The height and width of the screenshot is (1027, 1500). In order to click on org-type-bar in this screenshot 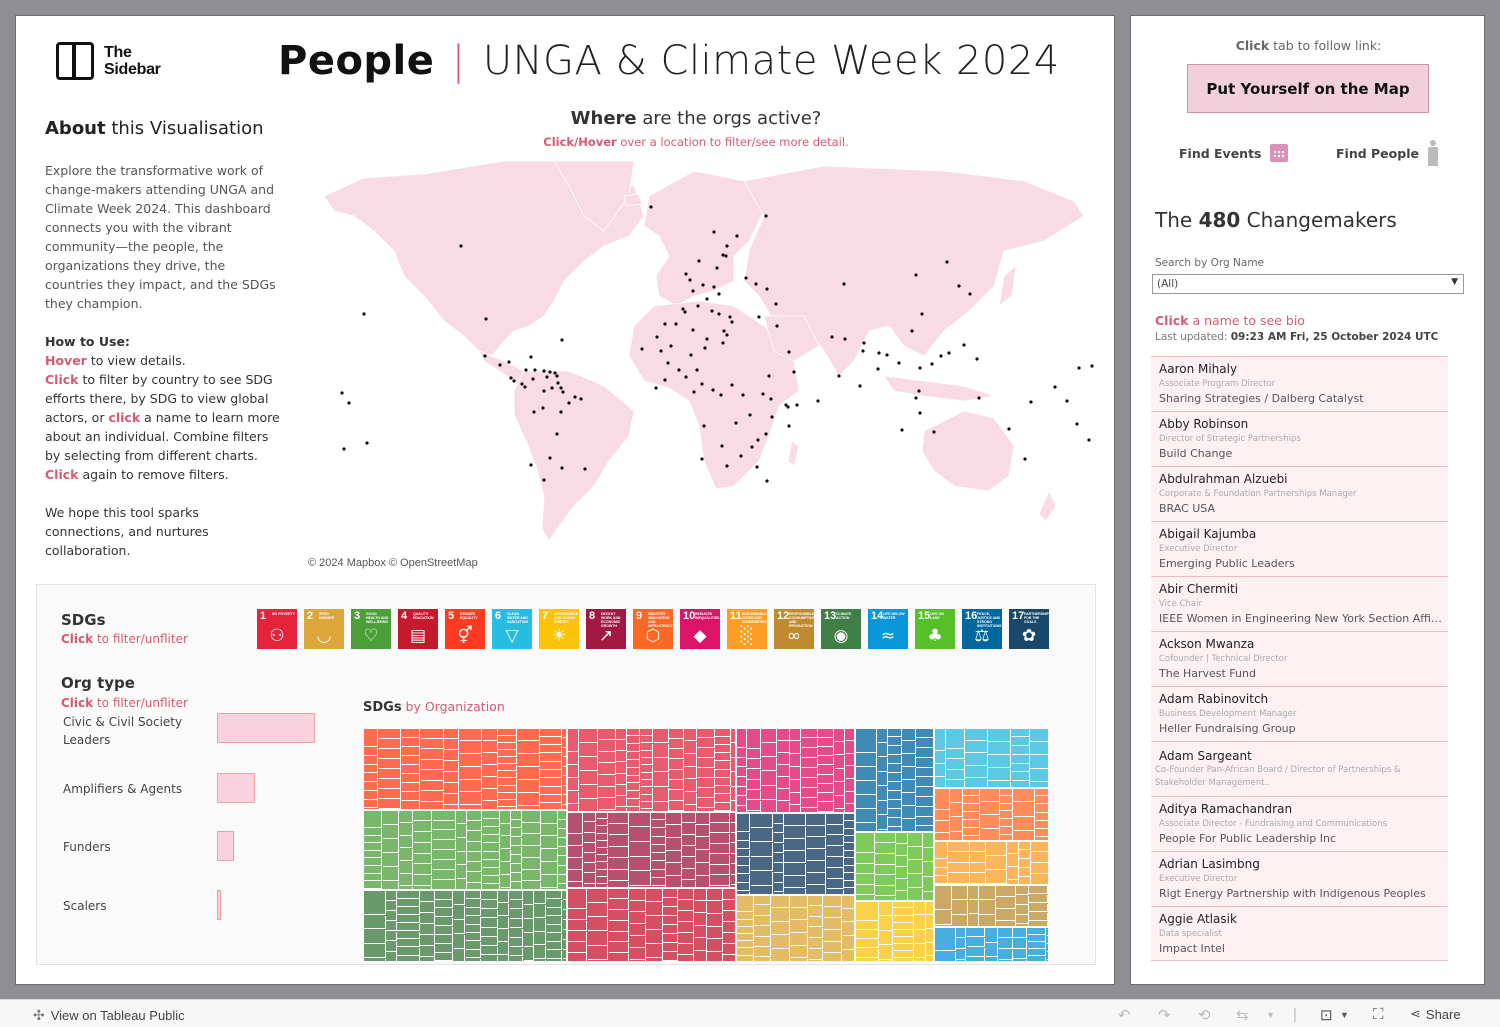, I will do `click(225, 846)`.